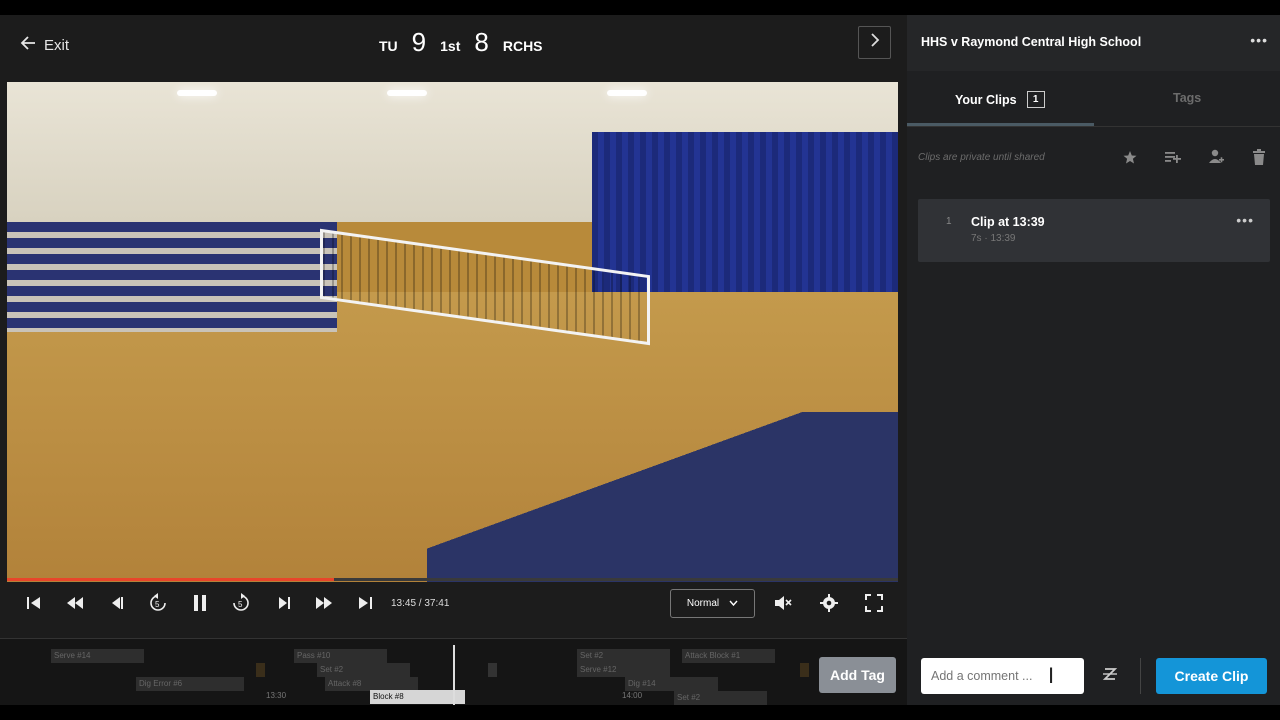 The image size is (1280, 720). I want to click on tab-tags: Tags, so click(1187, 98).